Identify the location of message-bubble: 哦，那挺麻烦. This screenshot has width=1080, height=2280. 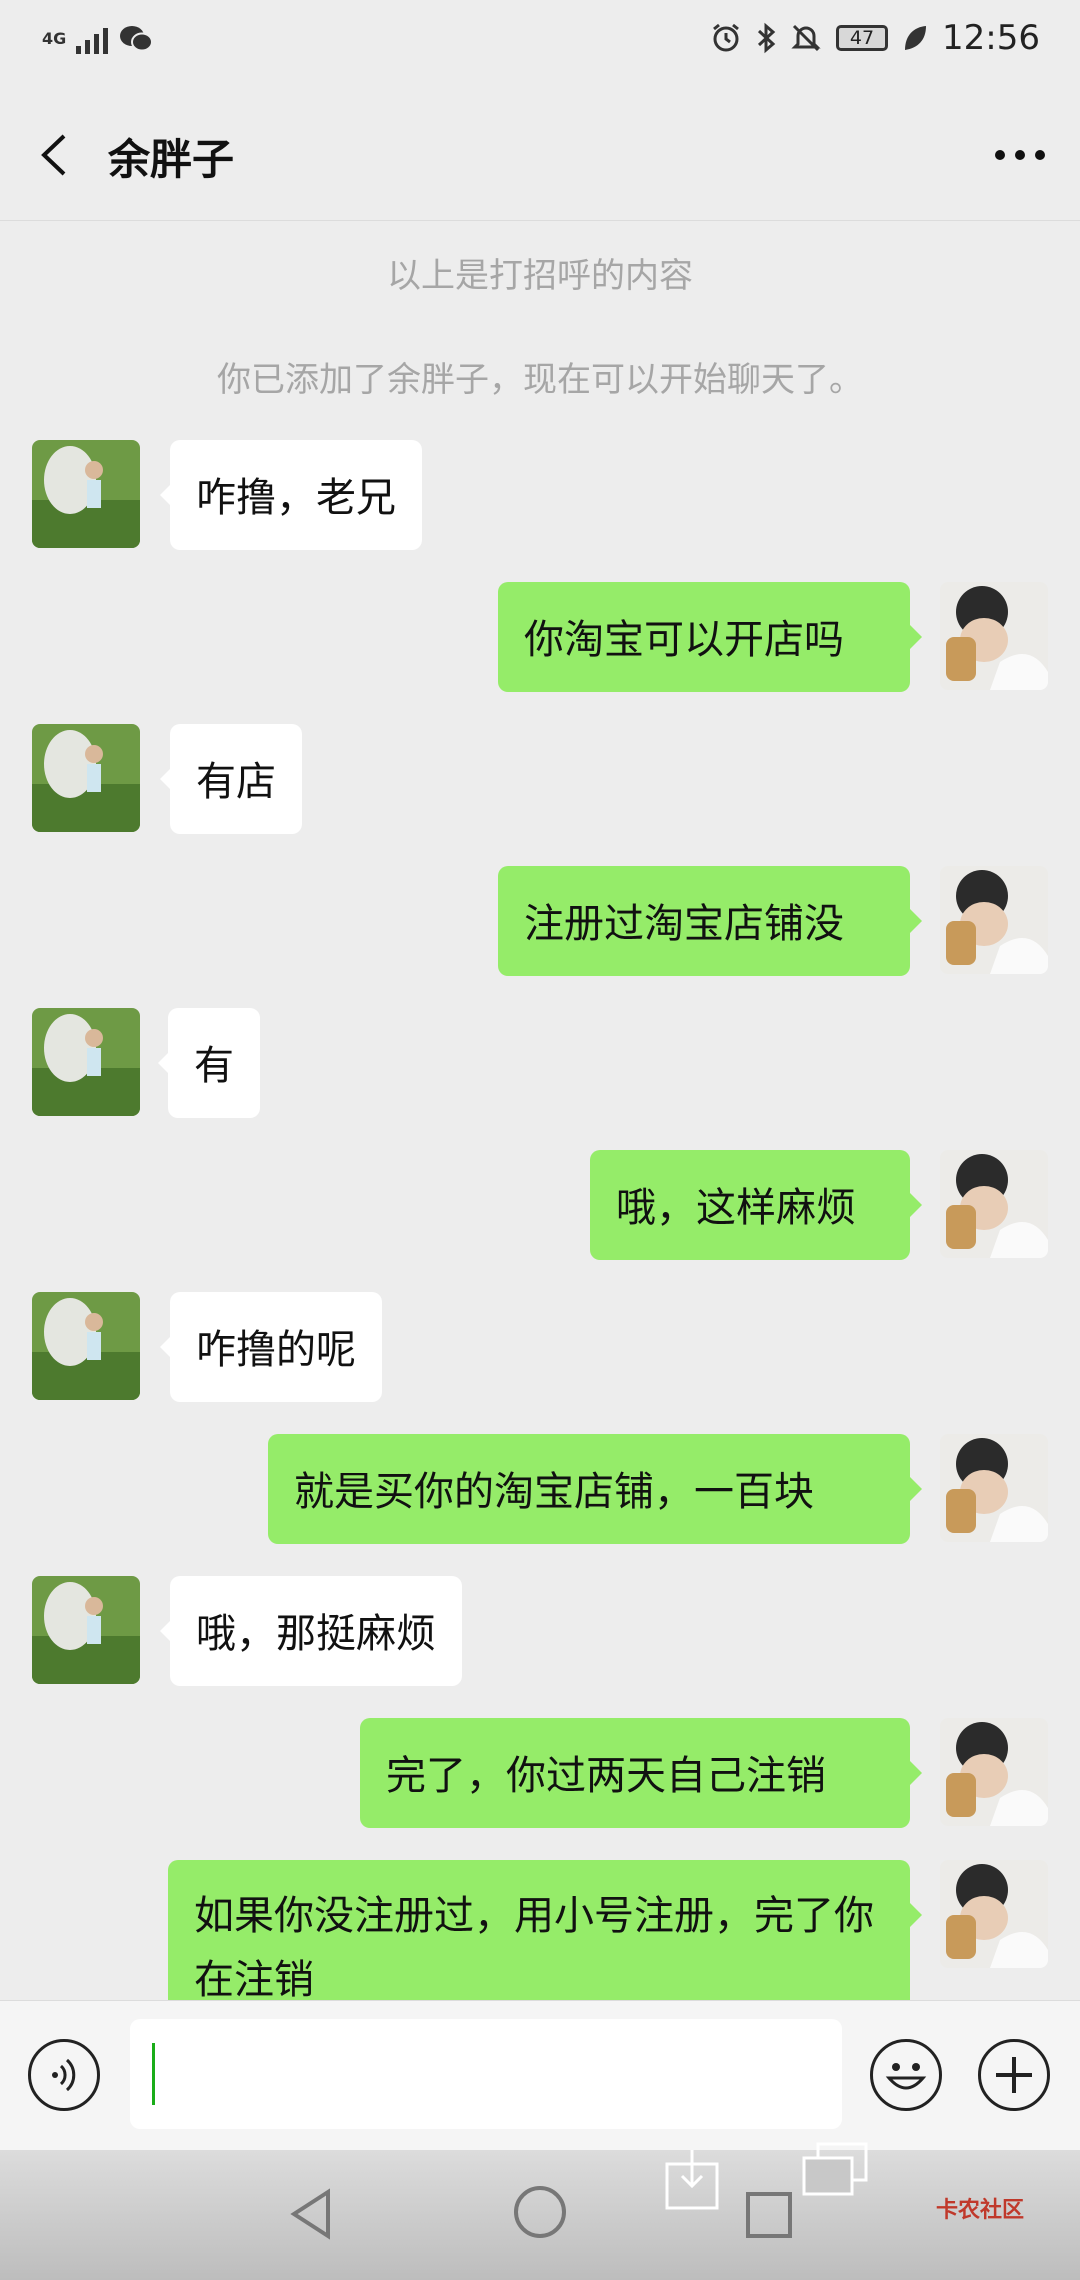
(316, 1631).